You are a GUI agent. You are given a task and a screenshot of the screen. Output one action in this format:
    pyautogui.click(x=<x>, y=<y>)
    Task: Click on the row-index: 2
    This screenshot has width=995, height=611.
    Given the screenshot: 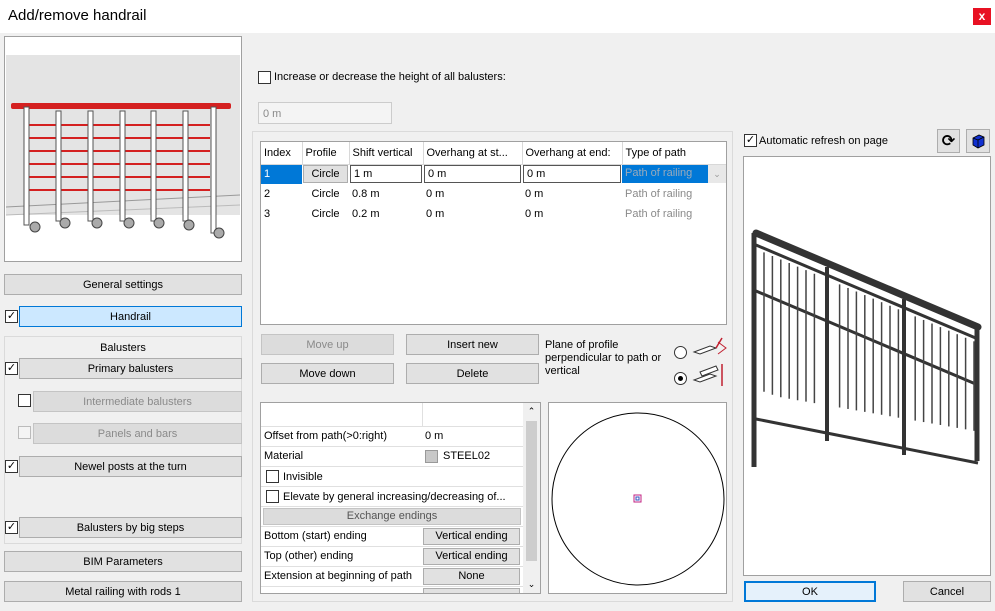 What is the action you would take?
    pyautogui.click(x=281, y=194)
    